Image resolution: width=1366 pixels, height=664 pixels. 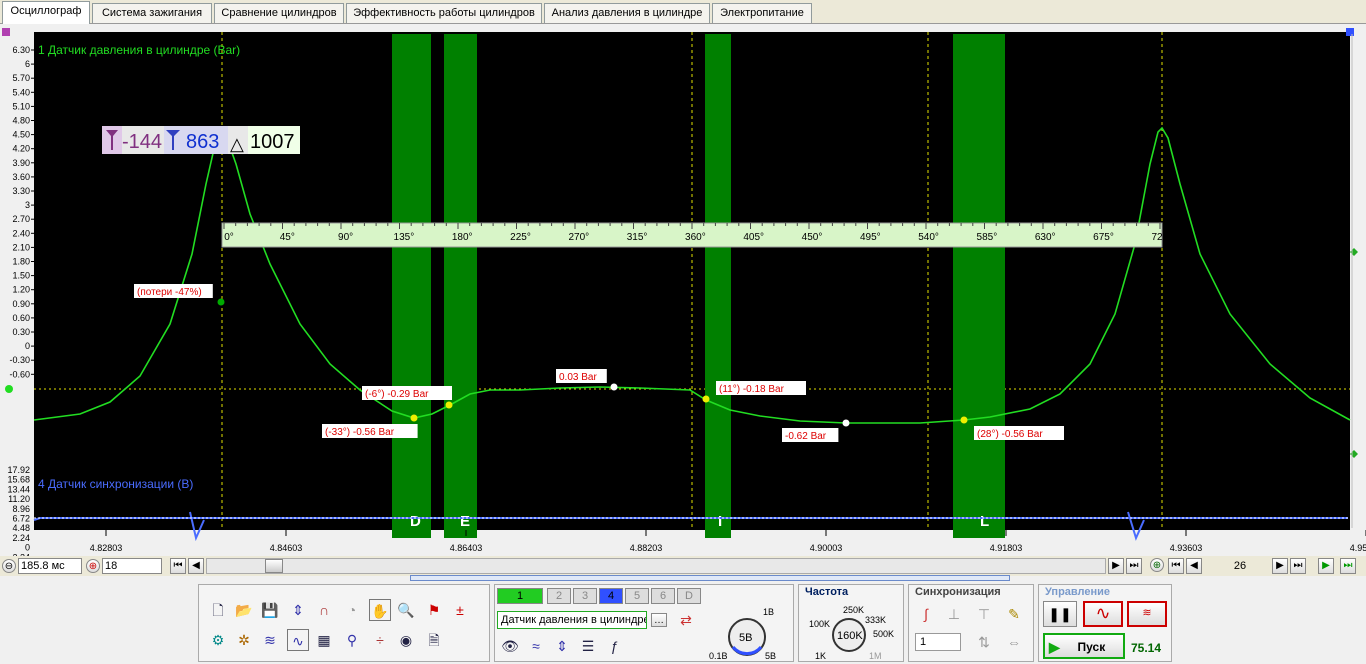 I want to click on x-tick-label: 4.86403, so click(x=466, y=548).